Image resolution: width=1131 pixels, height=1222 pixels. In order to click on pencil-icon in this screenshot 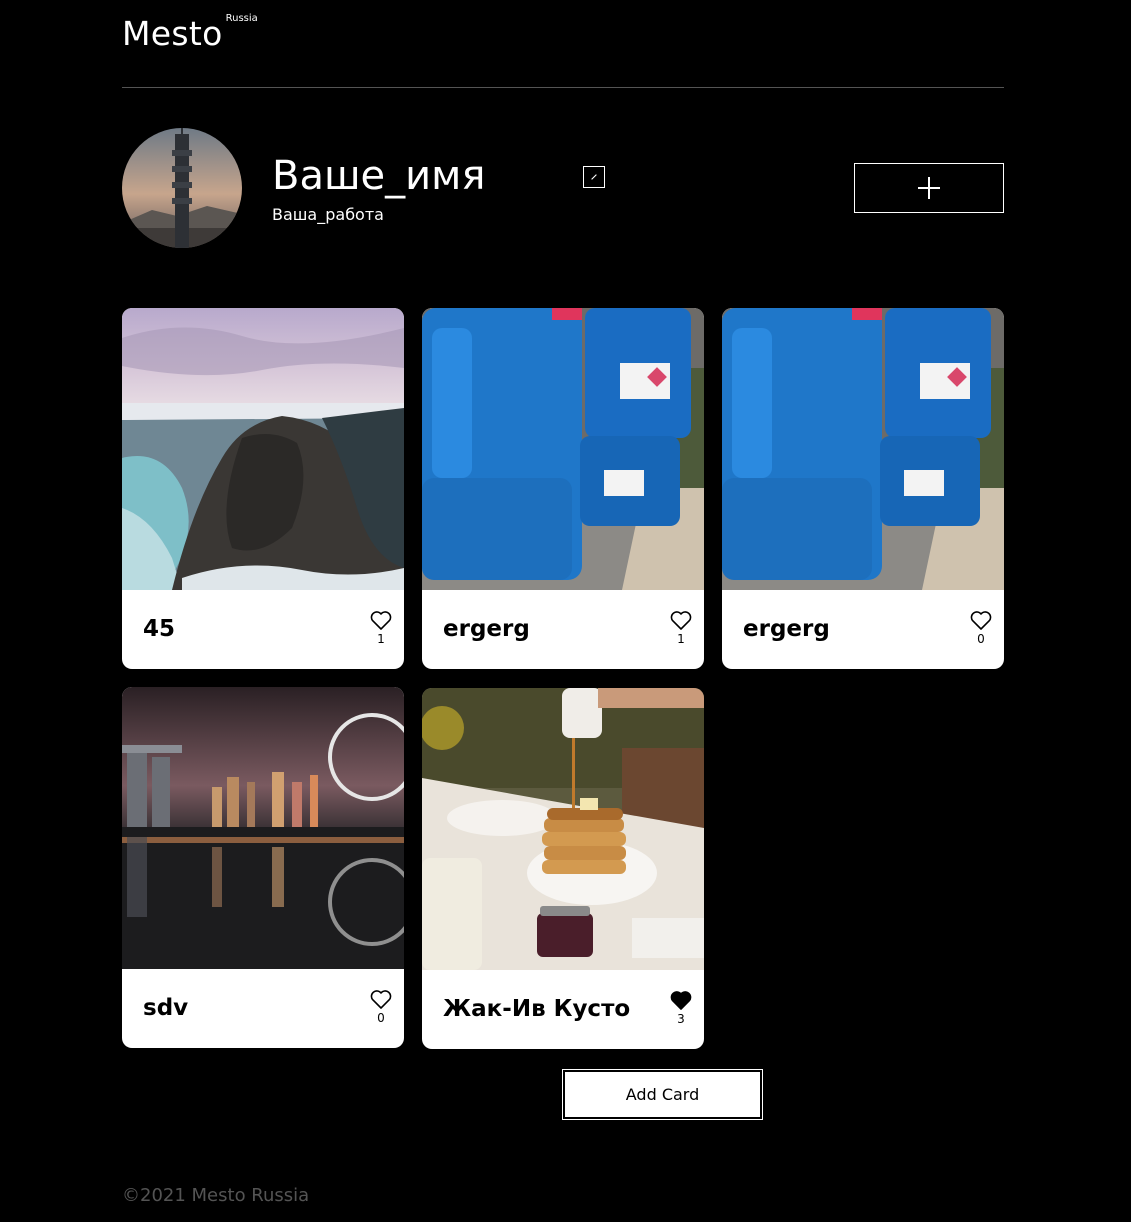, I will do `click(594, 177)`.